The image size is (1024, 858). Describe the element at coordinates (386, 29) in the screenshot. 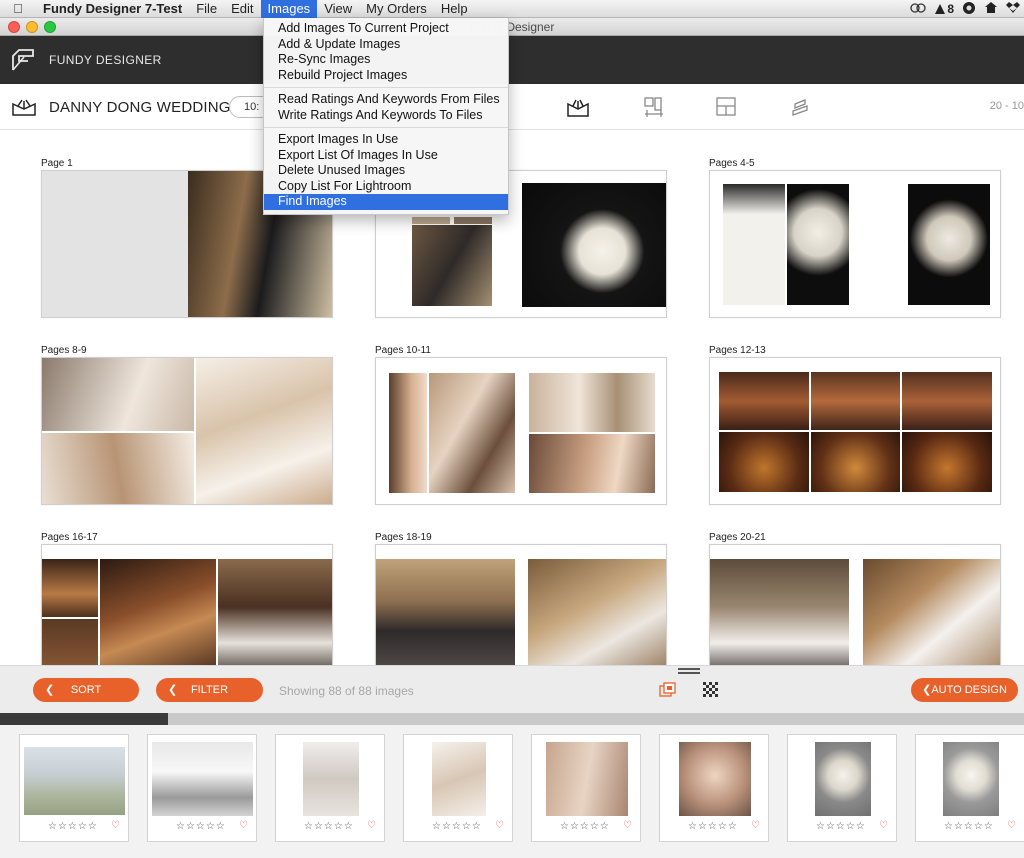

I see `menu-item-add-images-to-current-project: Add Images To Current Project` at that location.